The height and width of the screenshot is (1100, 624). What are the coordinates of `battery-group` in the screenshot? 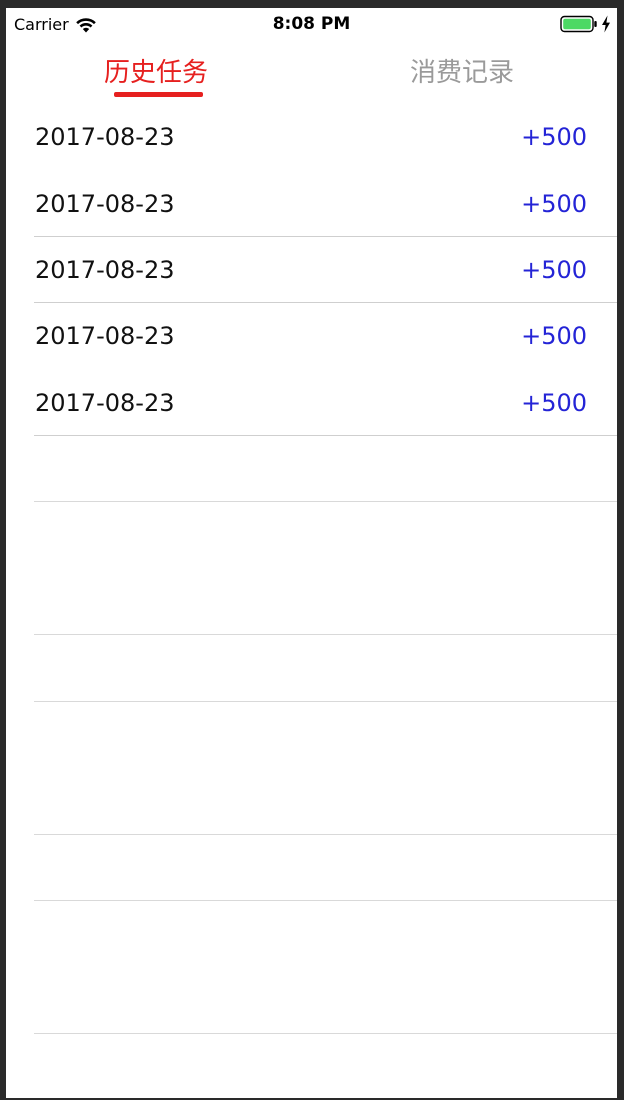 It's located at (585, 24).